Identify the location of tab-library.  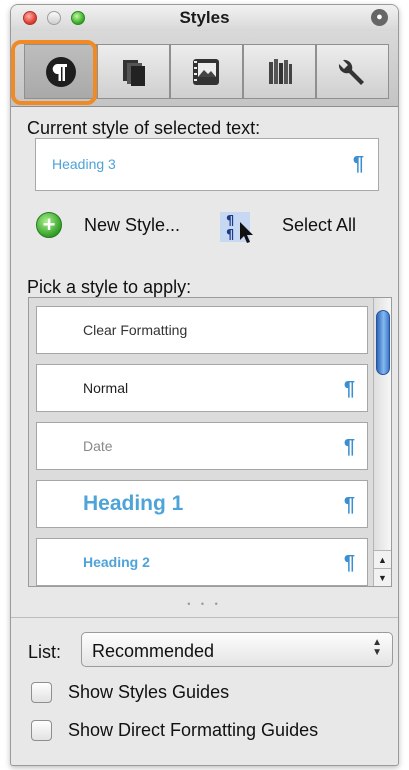
(279, 71).